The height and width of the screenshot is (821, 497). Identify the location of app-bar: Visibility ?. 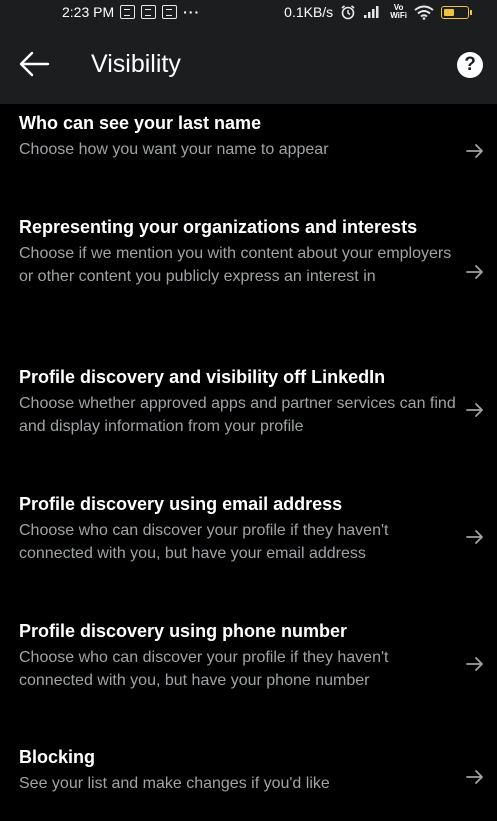
(248, 65).